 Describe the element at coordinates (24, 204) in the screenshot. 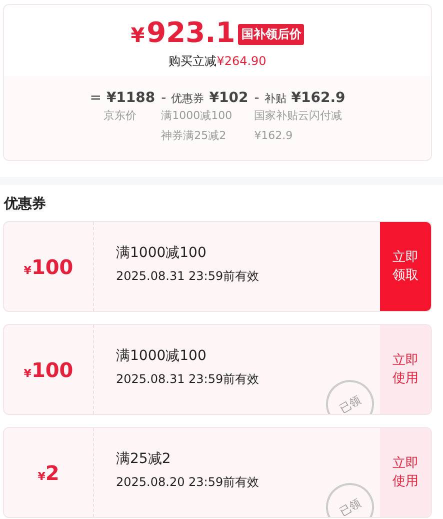

I see `section-title: 优惠券` at that location.